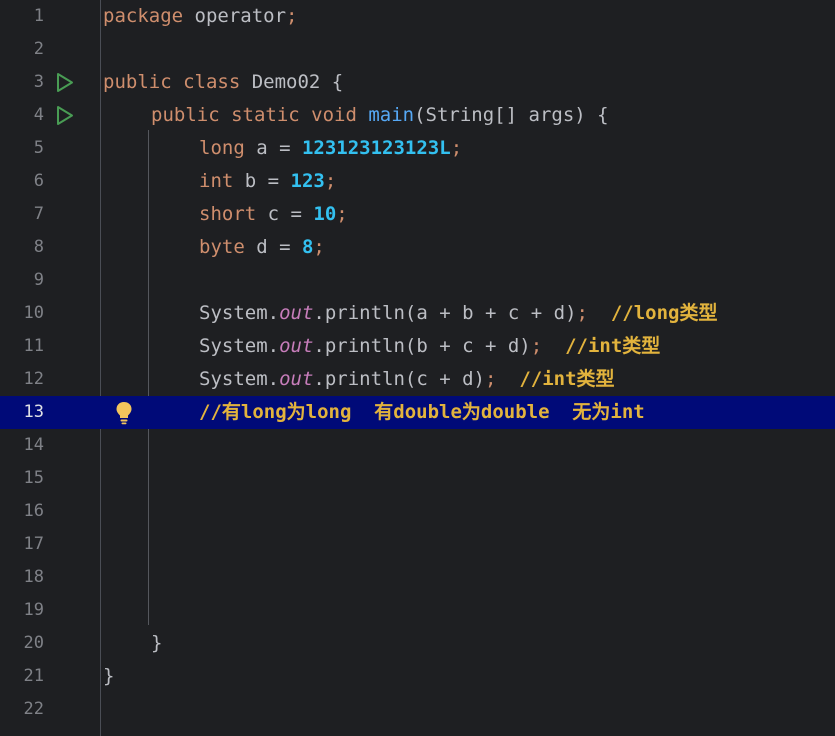 The height and width of the screenshot is (736, 835). What do you see at coordinates (262, 181) in the screenshot?
I see `assignment: b =` at bounding box center [262, 181].